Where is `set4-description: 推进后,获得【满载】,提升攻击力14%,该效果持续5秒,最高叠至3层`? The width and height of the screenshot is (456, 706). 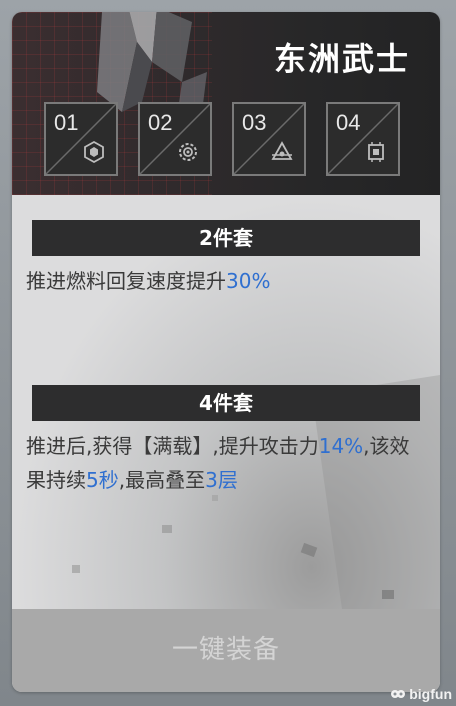
set4-description: 推进后,获得【满载】,提升攻击力14%,该效果持续5秒,最高叠至3层 is located at coordinates (227, 463).